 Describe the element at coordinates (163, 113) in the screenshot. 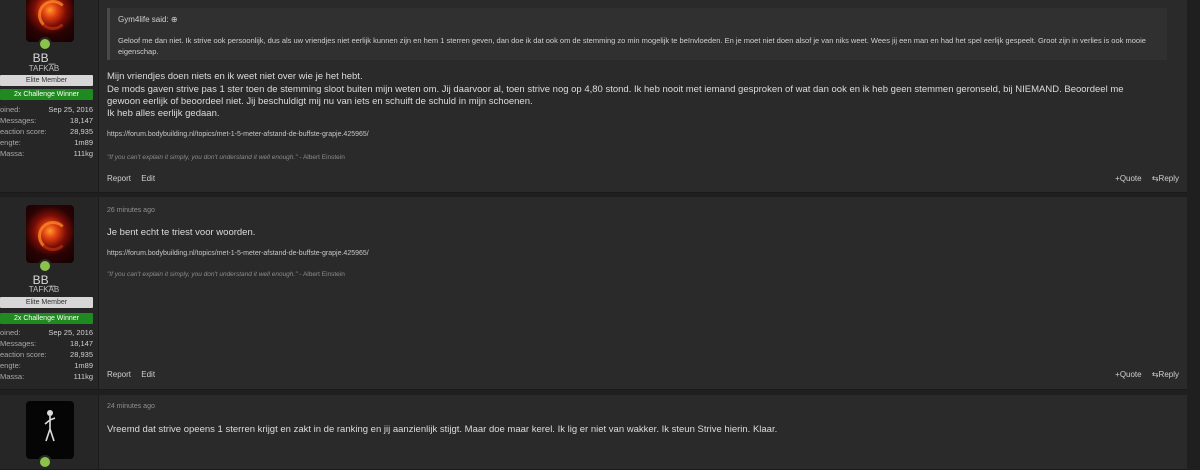

I see `message-line: Ik heb alles eerlijk gedaan.` at that location.